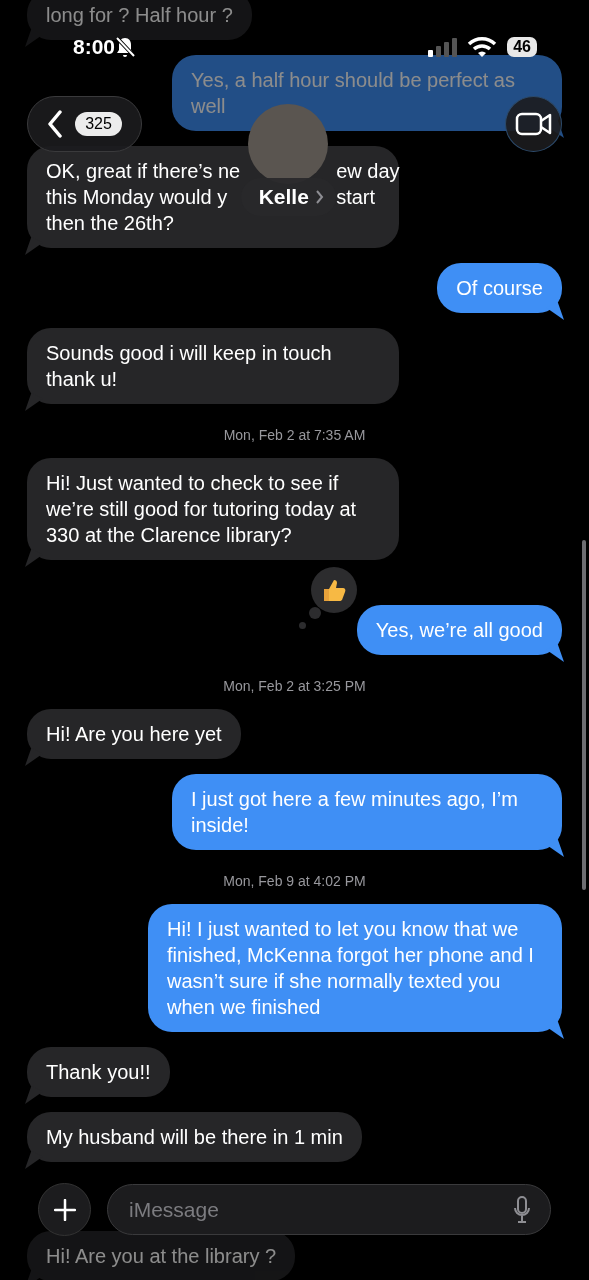 The height and width of the screenshot is (1280, 589). What do you see at coordinates (329, 1209) in the screenshot?
I see `message-input-field: iMessage` at bounding box center [329, 1209].